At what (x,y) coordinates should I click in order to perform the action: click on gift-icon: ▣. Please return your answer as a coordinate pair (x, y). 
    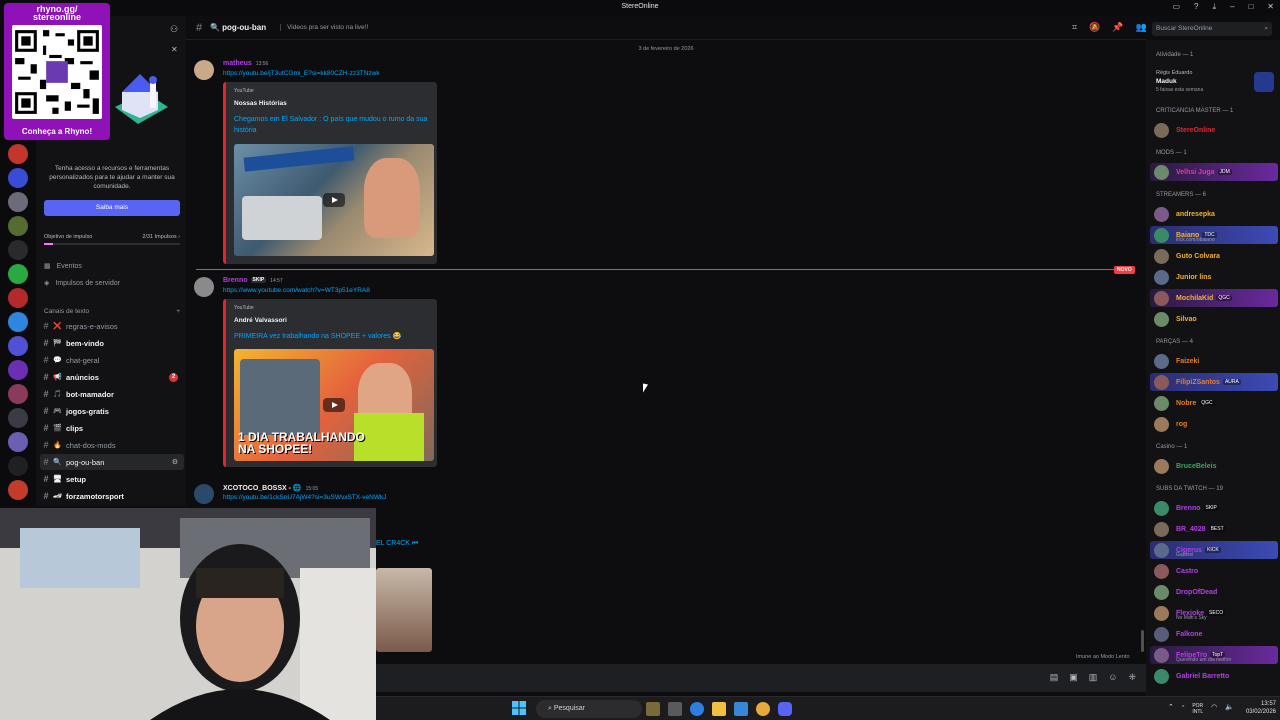
    Looking at the image, I should click on (1073, 677).